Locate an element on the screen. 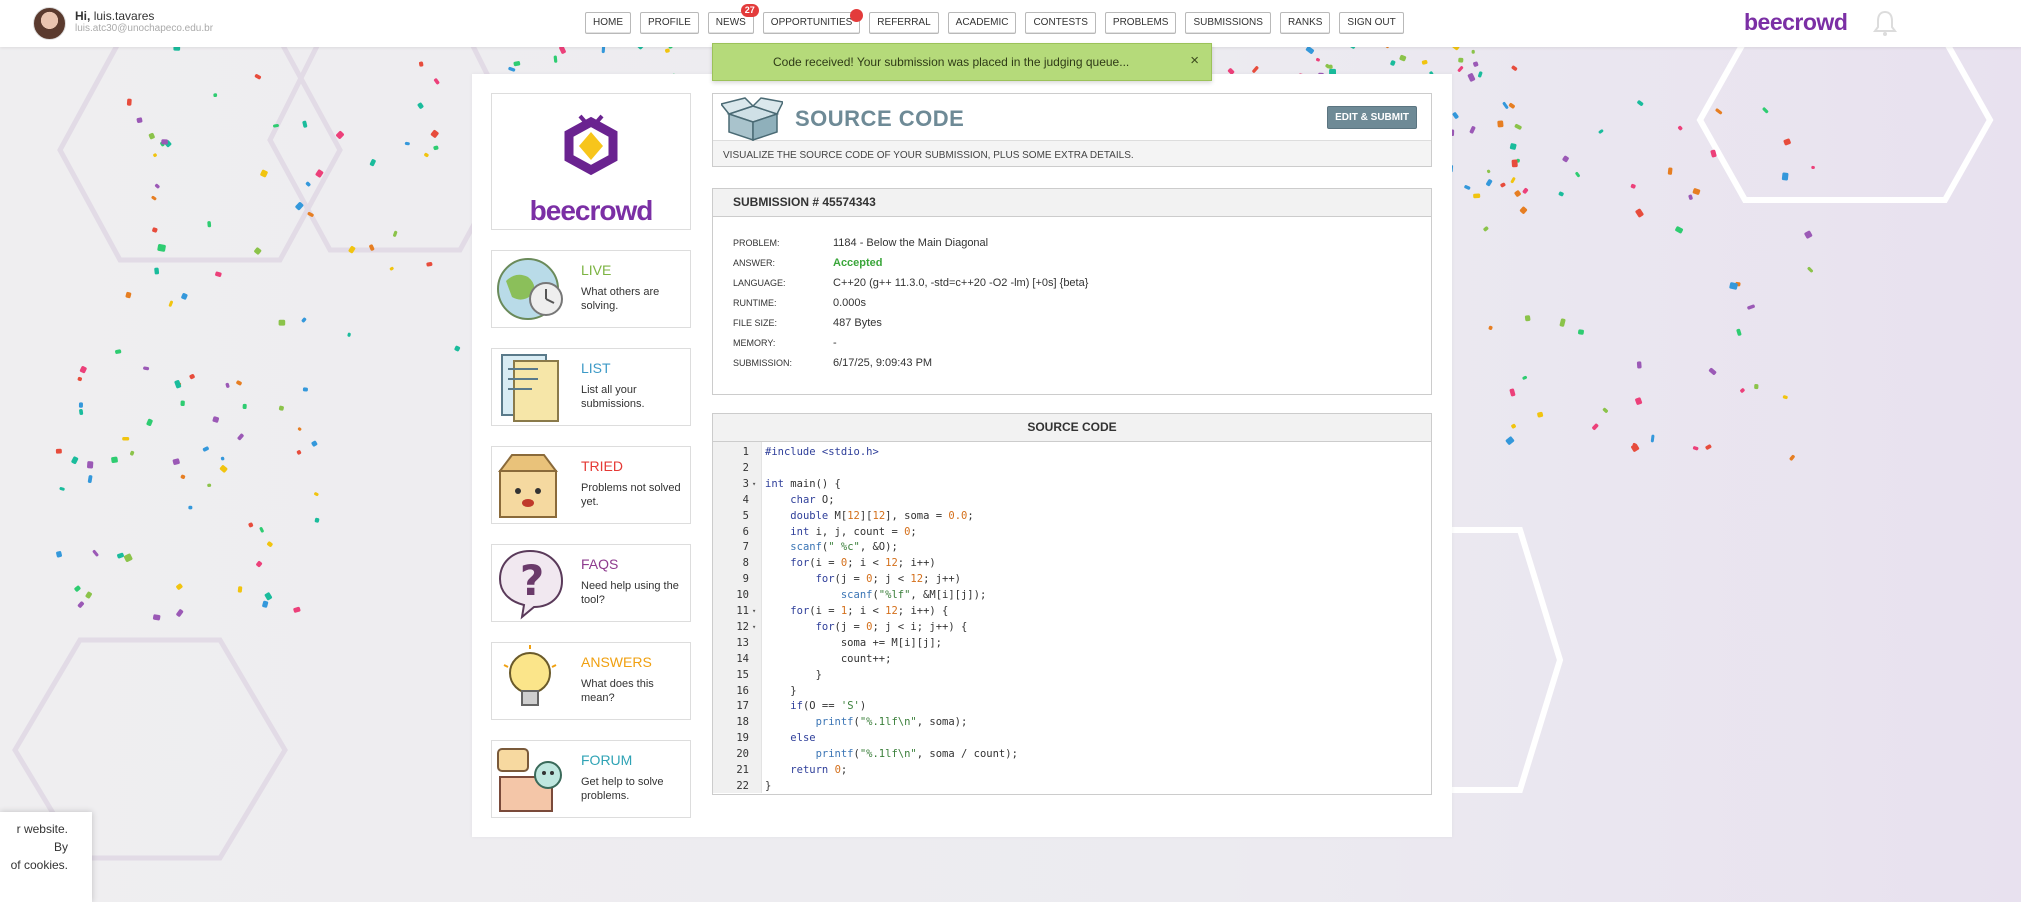  cookie-text-1: r website. By is located at coordinates (42, 838).